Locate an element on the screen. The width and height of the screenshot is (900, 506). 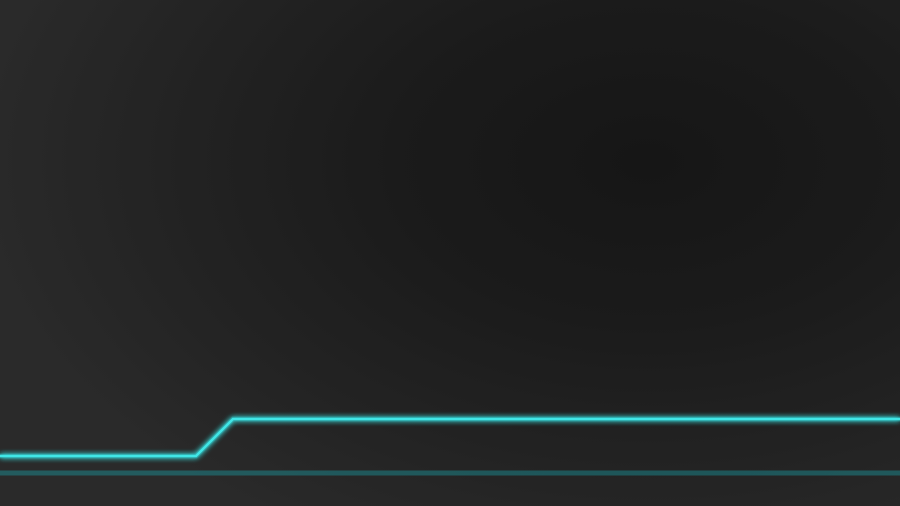
stepped-neon-line is located at coordinates (450, 437).